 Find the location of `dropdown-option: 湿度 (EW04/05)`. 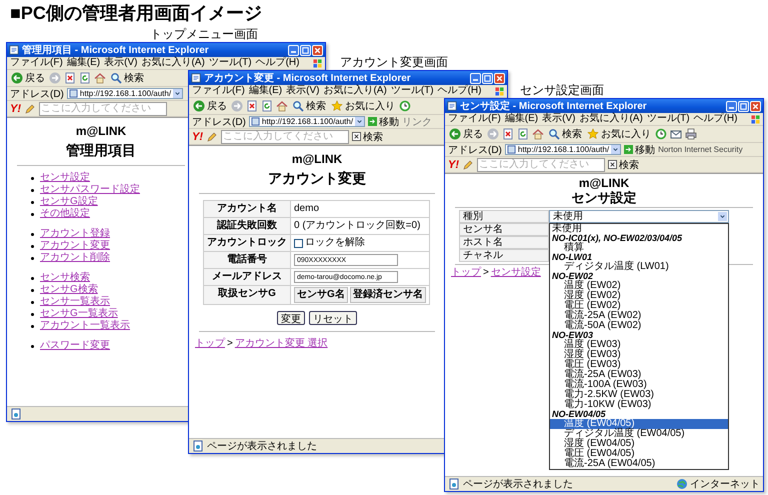

dropdown-option: 湿度 (EW04/05) is located at coordinates (639, 444).